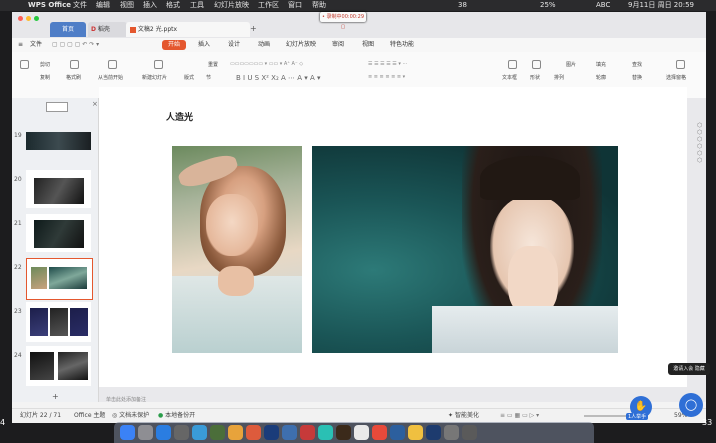 Image resolution: width=716 pixels, height=443 pixels. I want to click on textbox-button: 文本框, so click(509, 77).